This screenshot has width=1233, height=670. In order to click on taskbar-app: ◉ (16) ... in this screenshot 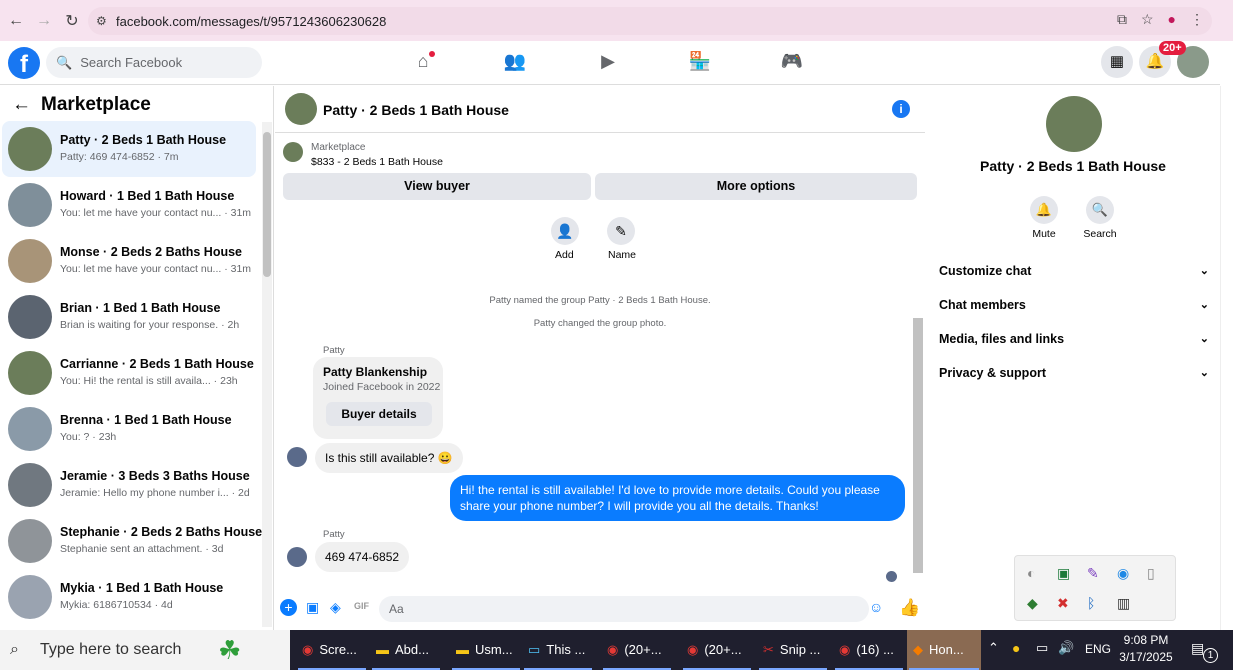, I will do `click(869, 650)`.